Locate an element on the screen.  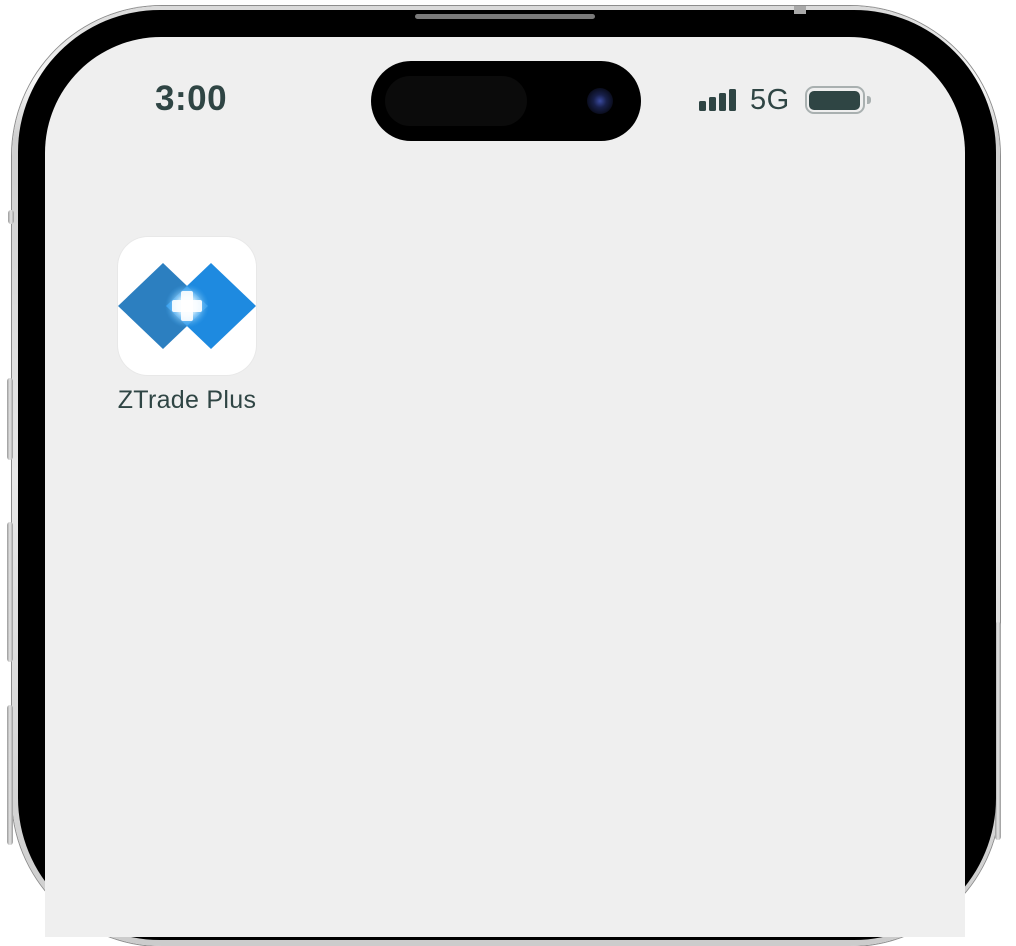
status-indicators: 5G is located at coordinates (785, 99).